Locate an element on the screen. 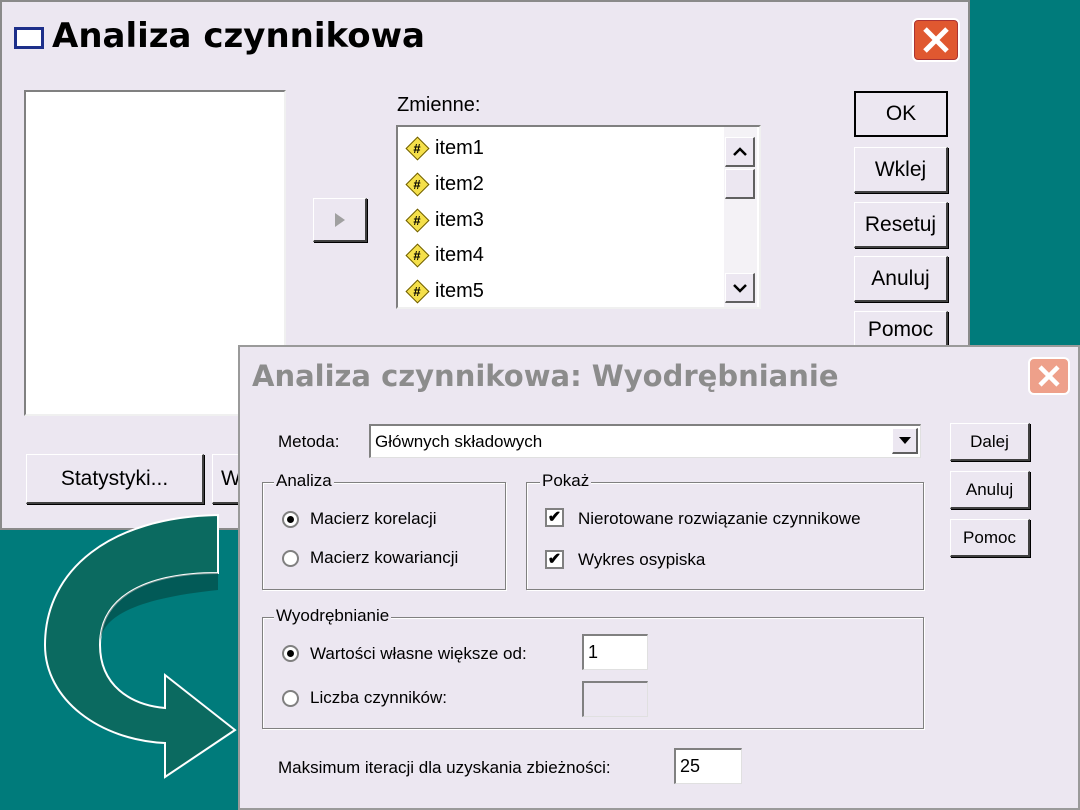 This screenshot has height=810, width=1080. move-variable-button is located at coordinates (340, 220).